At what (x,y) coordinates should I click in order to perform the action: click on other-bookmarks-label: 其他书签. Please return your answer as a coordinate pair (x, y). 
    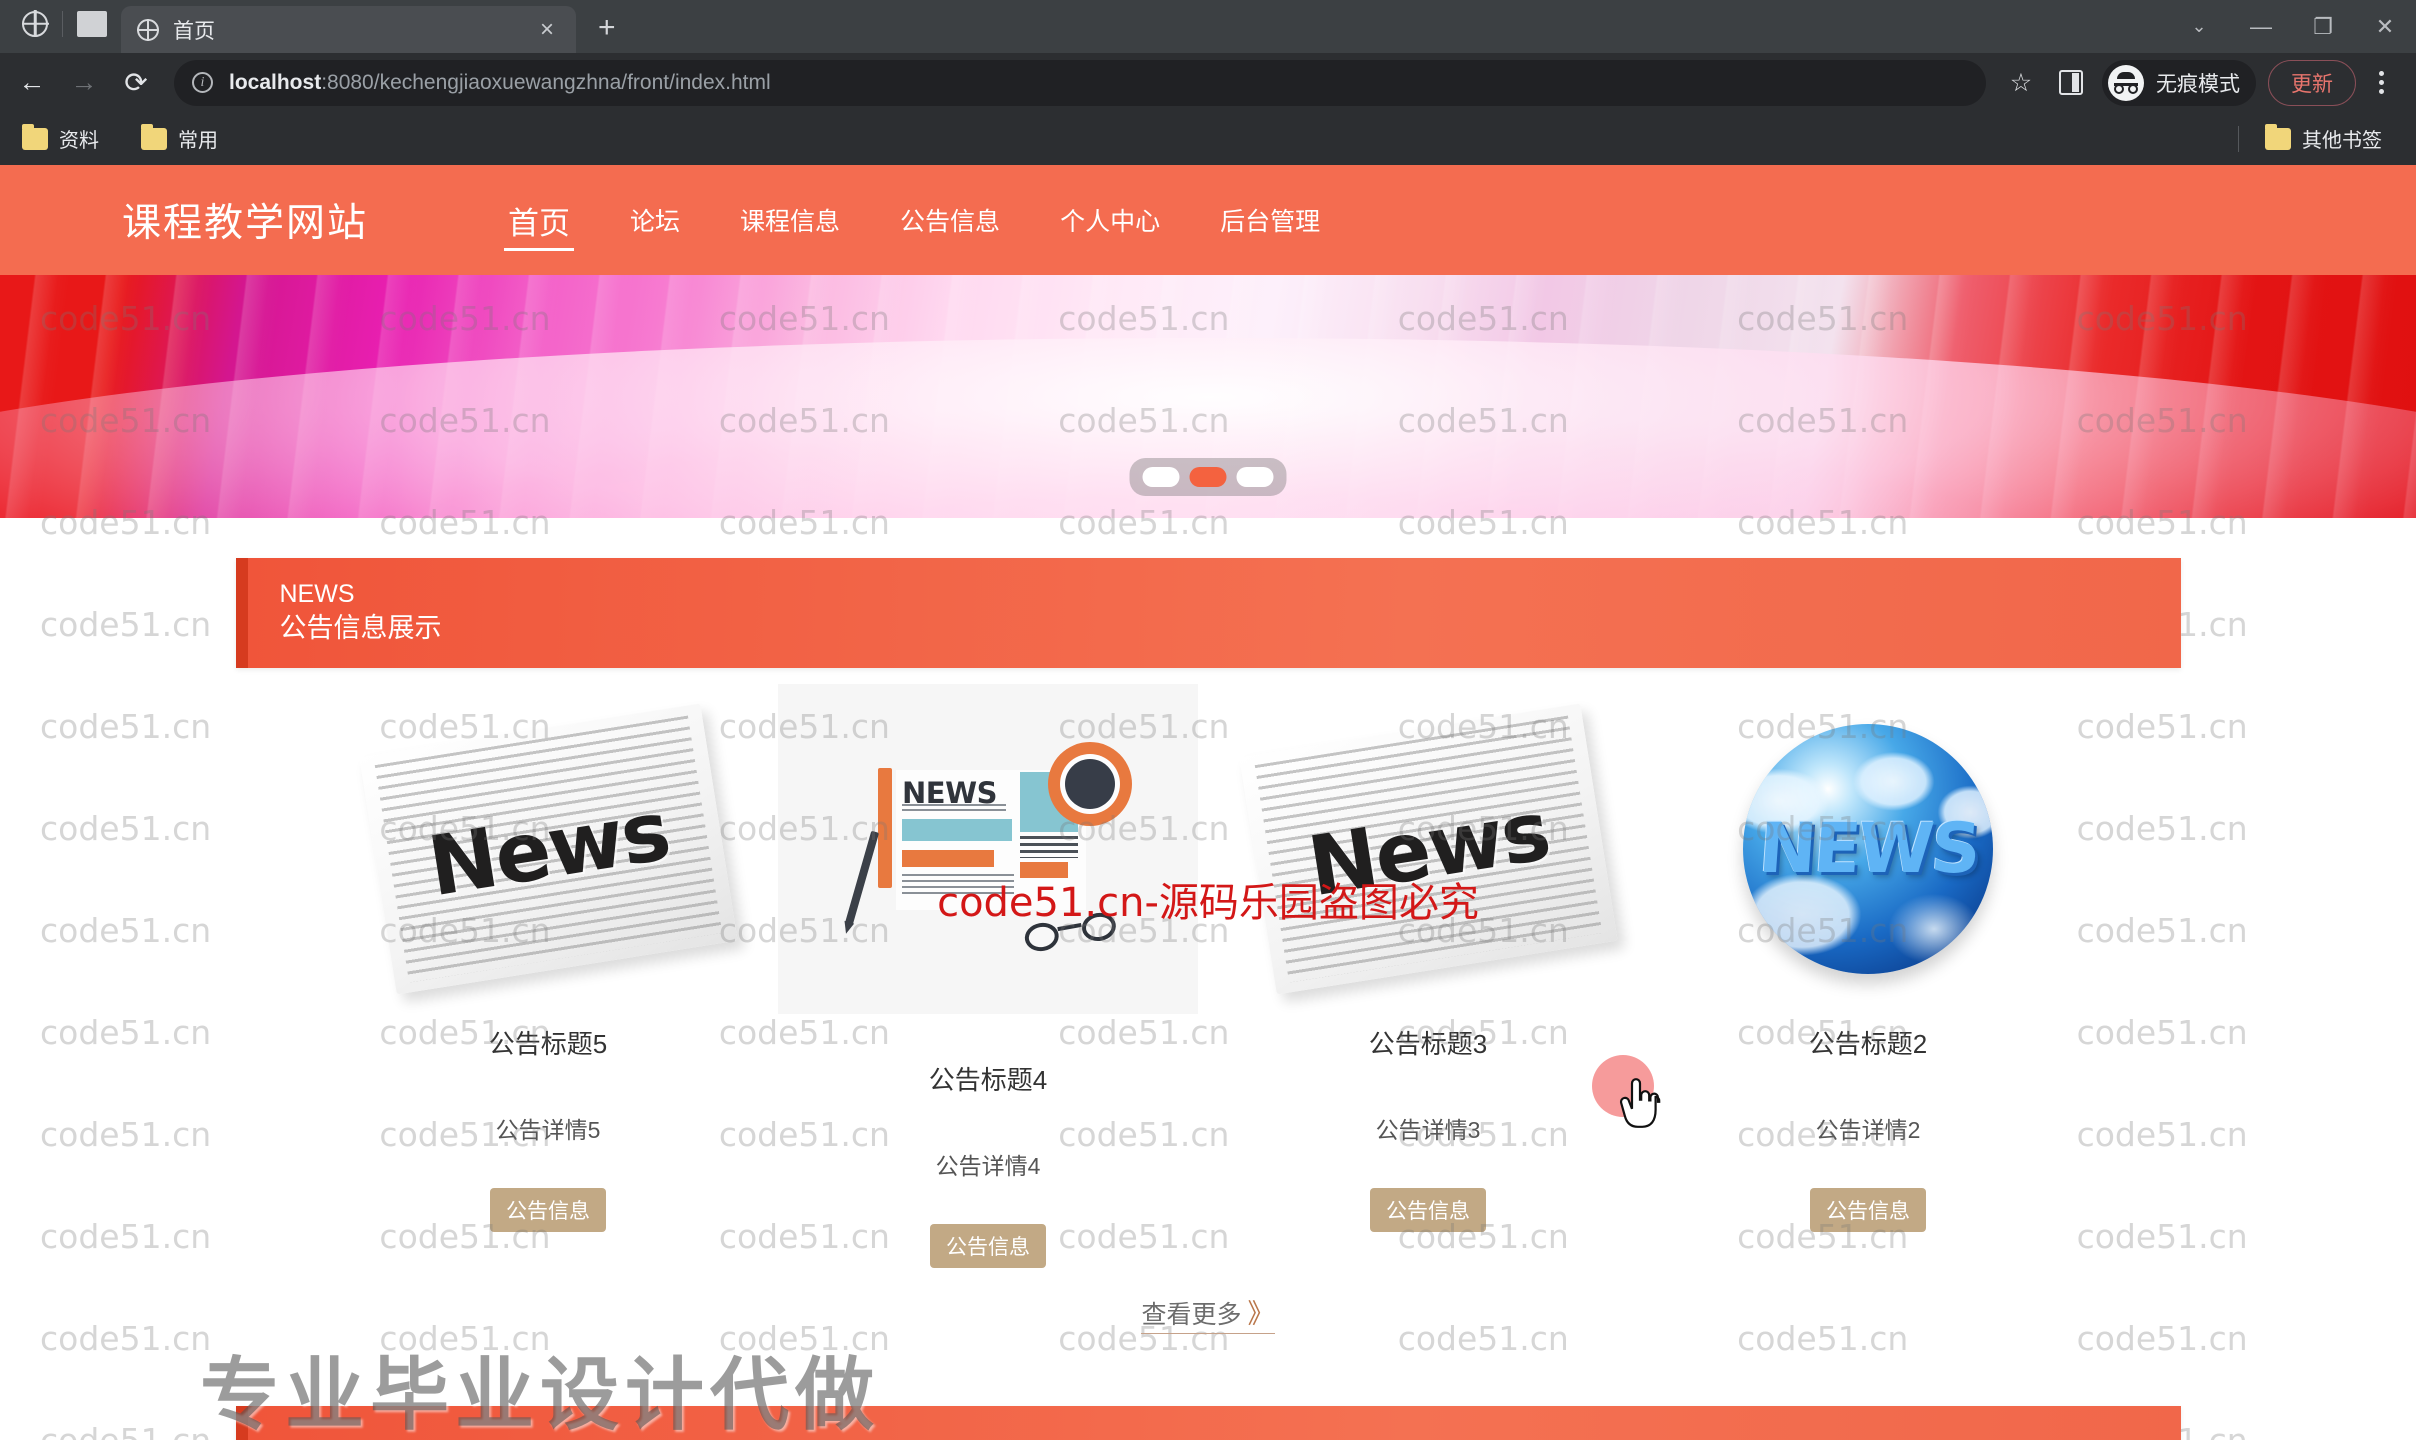
    Looking at the image, I should click on (2342, 141).